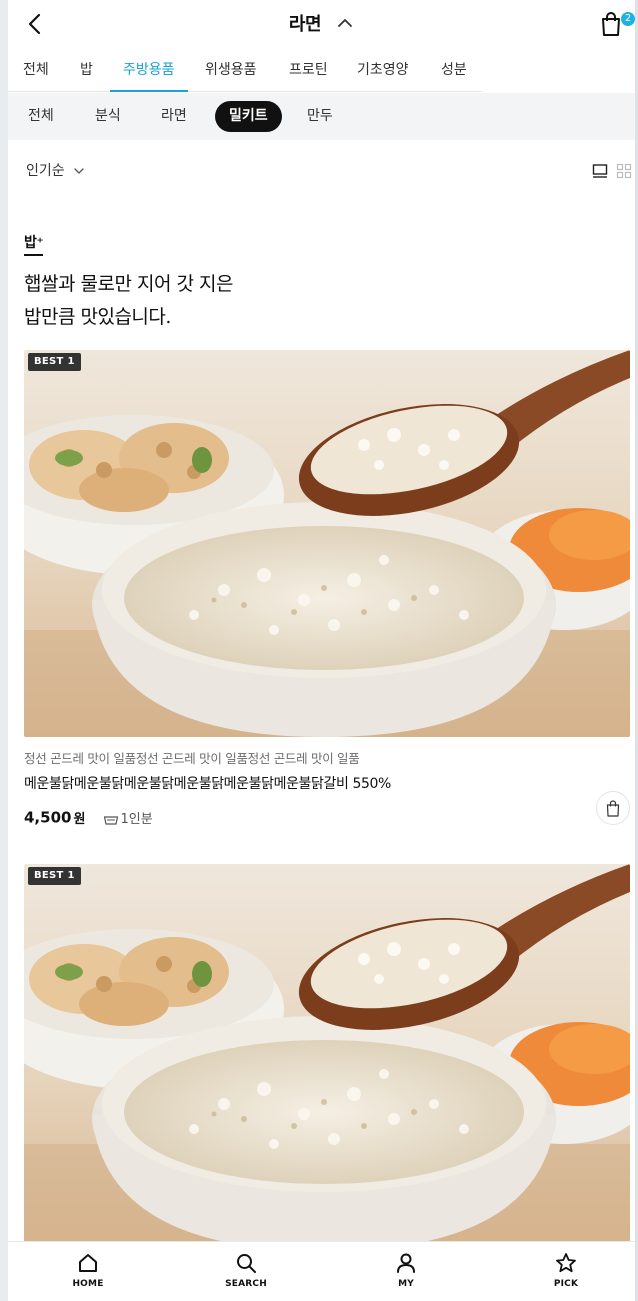 This screenshot has height=1301, width=638. Describe the element at coordinates (41, 116) in the screenshot. I see `subtab-all: 전체` at that location.